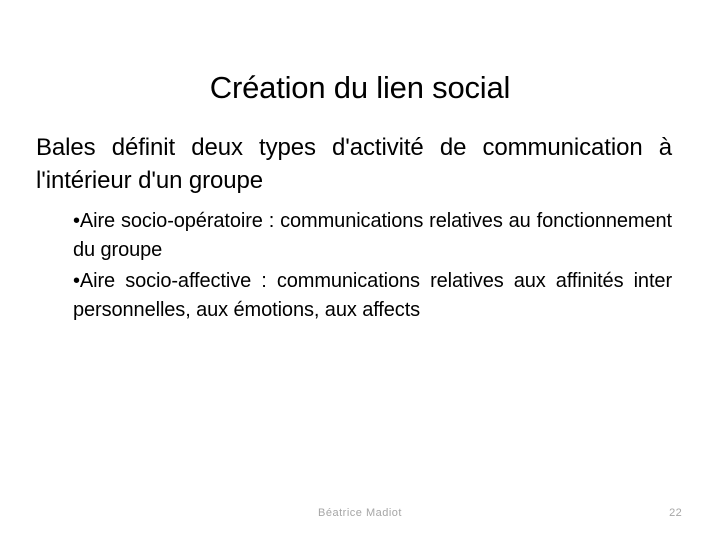 Image resolution: width=720 pixels, height=540 pixels. I want to click on page-number: 22, so click(675, 513).